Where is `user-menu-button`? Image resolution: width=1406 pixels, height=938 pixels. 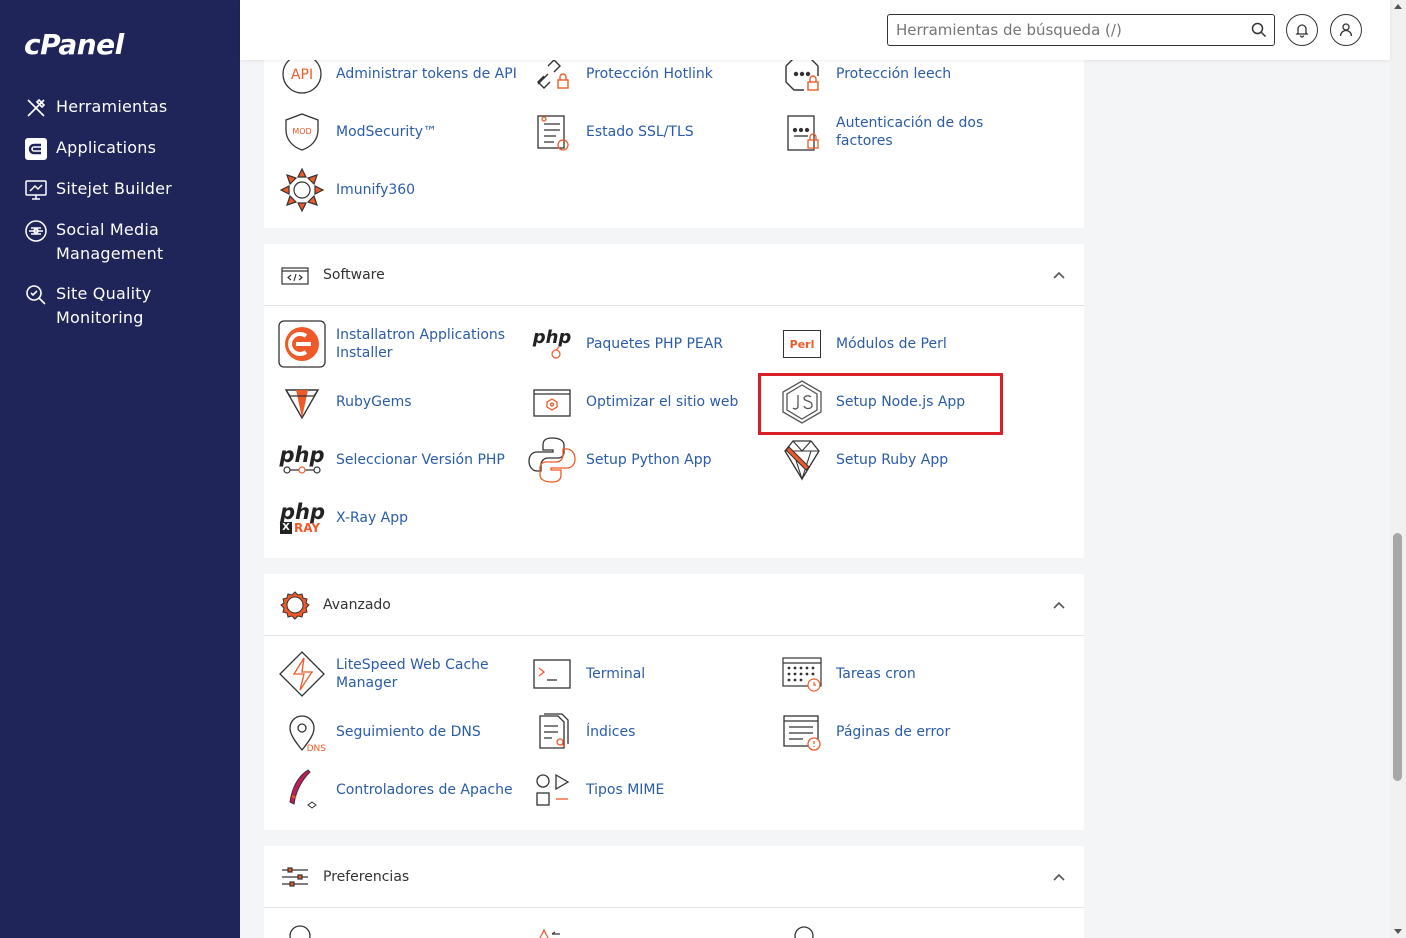
user-menu-button is located at coordinates (1346, 30).